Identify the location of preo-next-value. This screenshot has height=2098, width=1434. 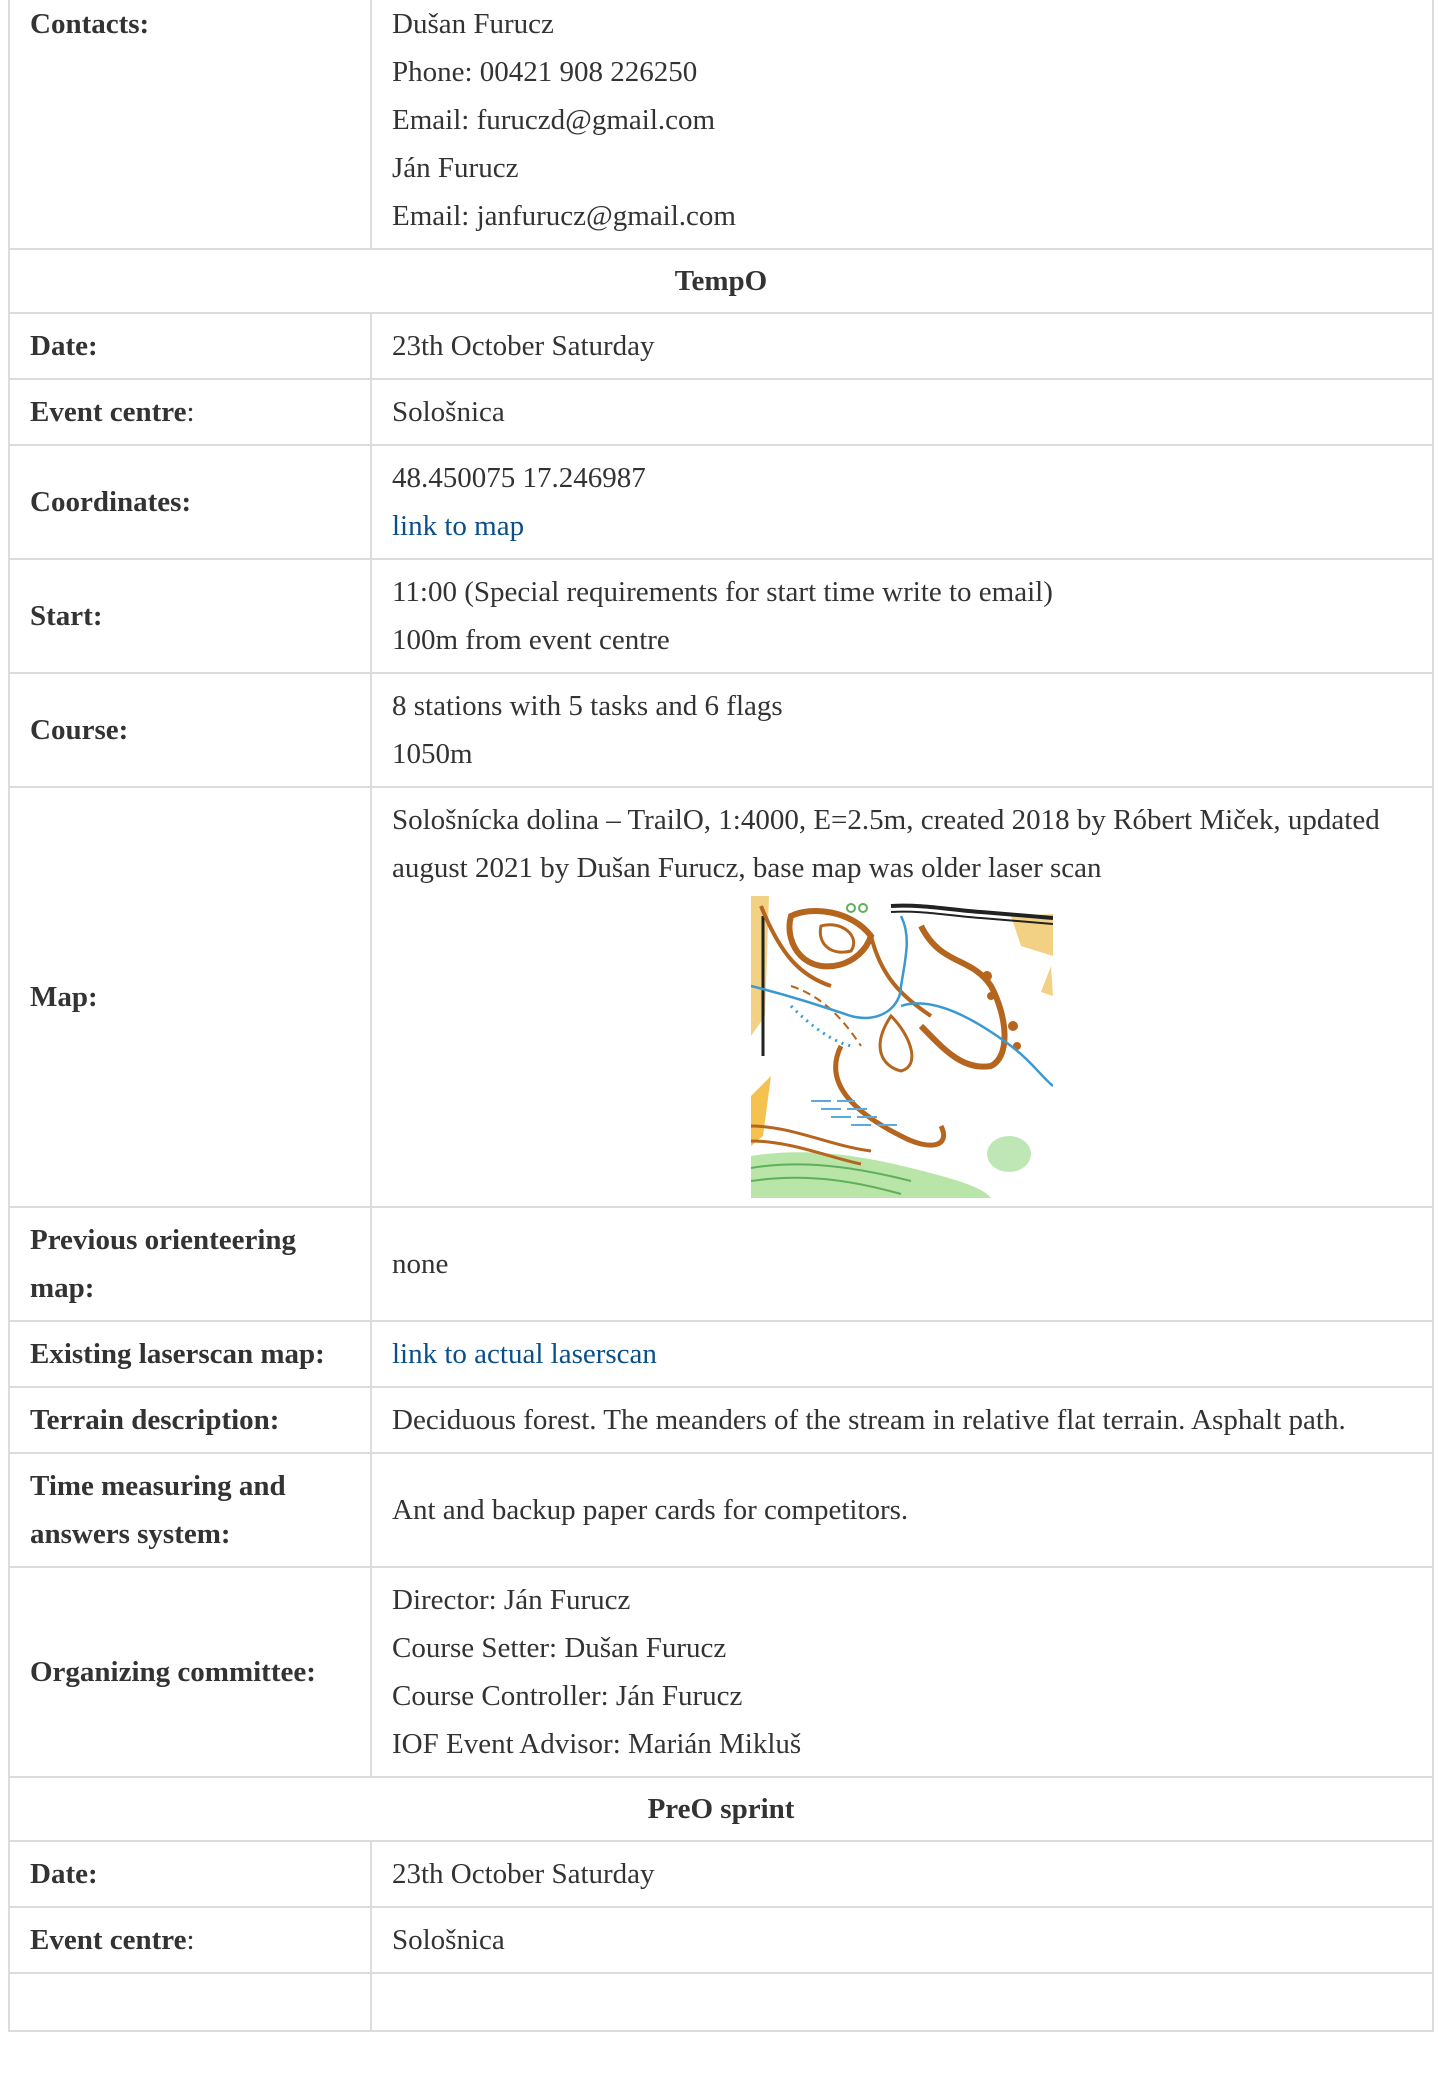
(902, 2002).